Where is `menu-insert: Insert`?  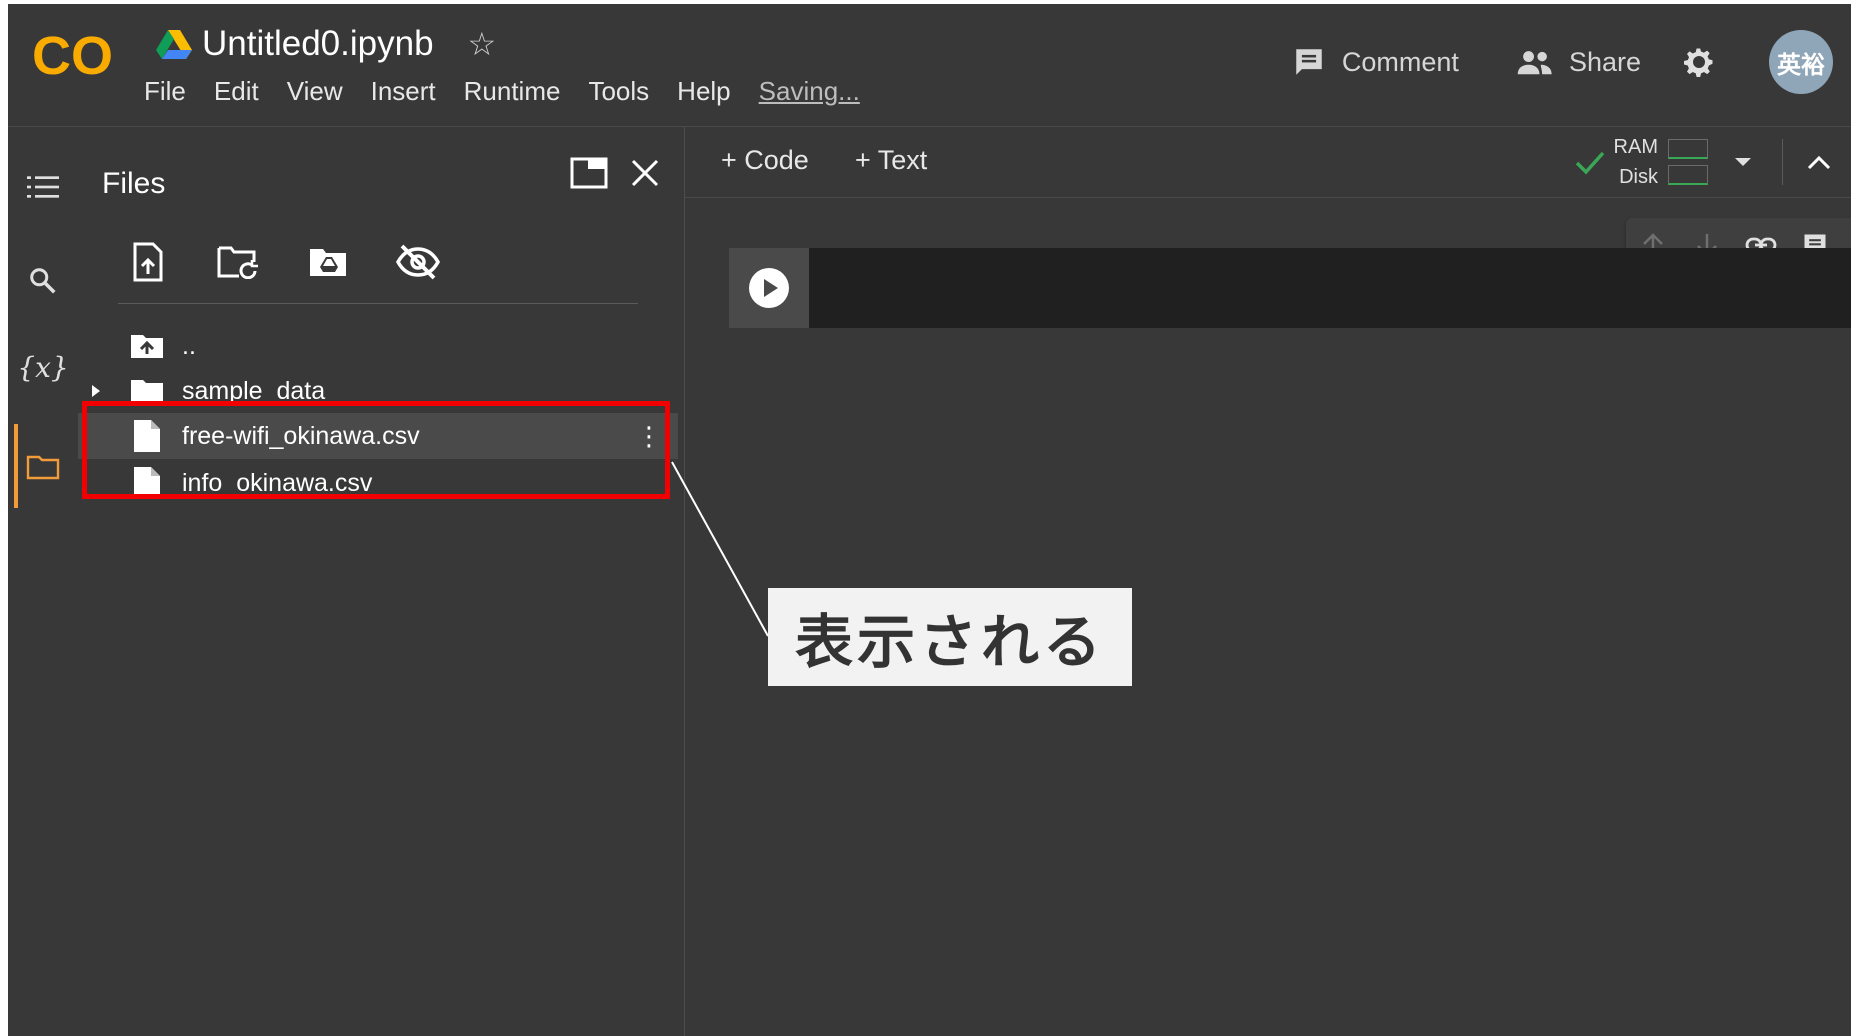
menu-insert: Insert is located at coordinates (403, 91).